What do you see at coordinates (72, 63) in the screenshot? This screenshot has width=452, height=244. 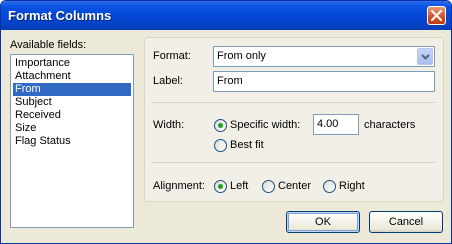 I see `list-item: Importance` at bounding box center [72, 63].